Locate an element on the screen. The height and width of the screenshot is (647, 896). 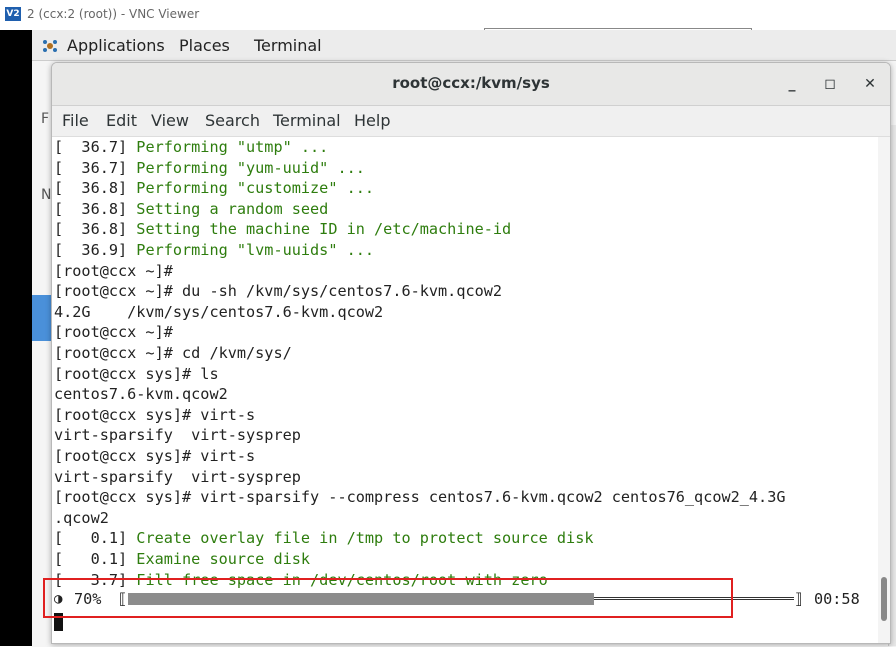
terminal-line-text: centos7.6-kvm.qcow2 is located at coordinates (141, 394).